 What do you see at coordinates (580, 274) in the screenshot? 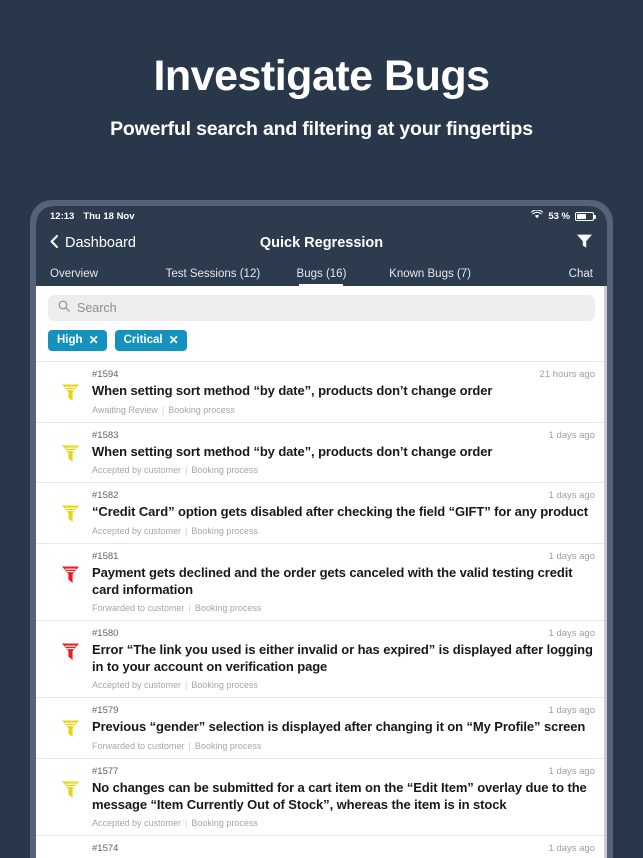
I see `tab-chat-label: Chat` at bounding box center [580, 274].